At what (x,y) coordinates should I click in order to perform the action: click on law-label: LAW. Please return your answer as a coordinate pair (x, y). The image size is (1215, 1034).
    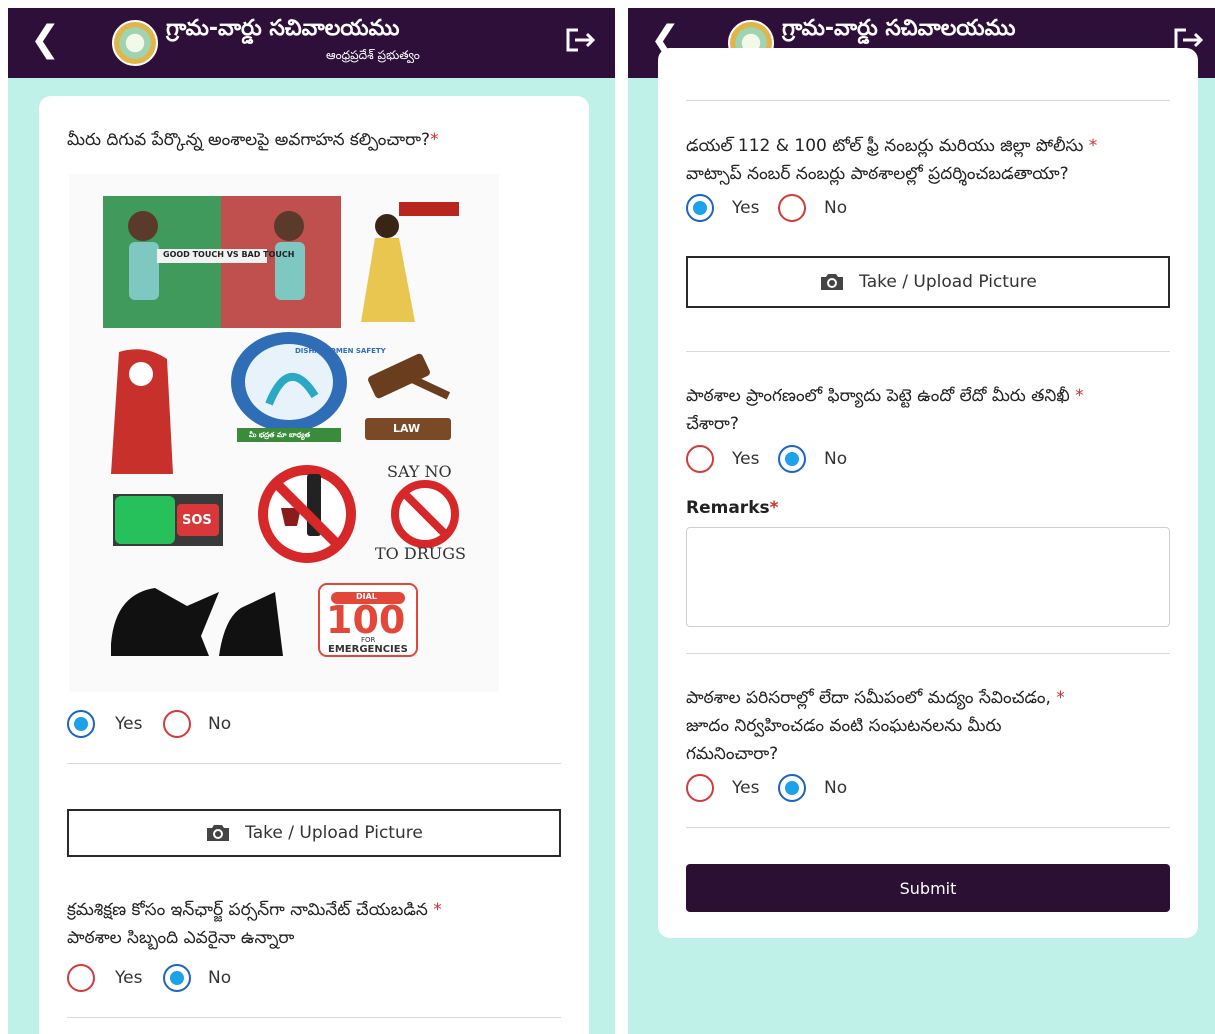
    Looking at the image, I should click on (407, 428).